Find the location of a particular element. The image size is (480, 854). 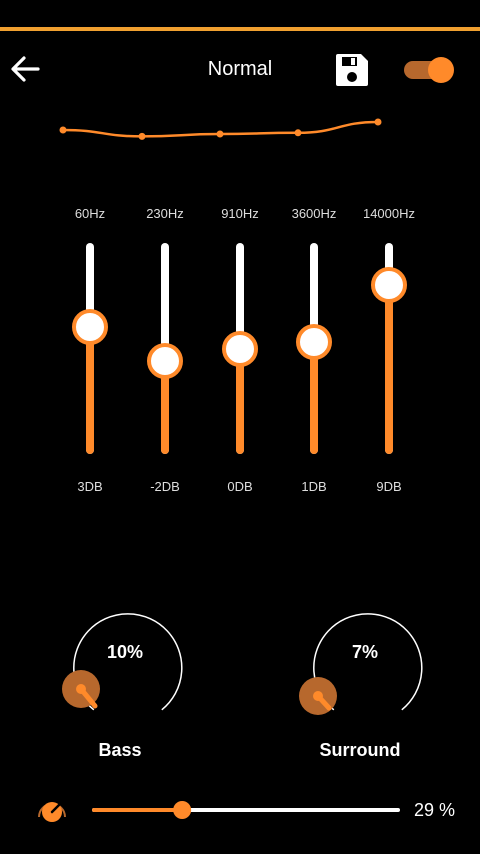

eq-curve is located at coordinates (220, 129).